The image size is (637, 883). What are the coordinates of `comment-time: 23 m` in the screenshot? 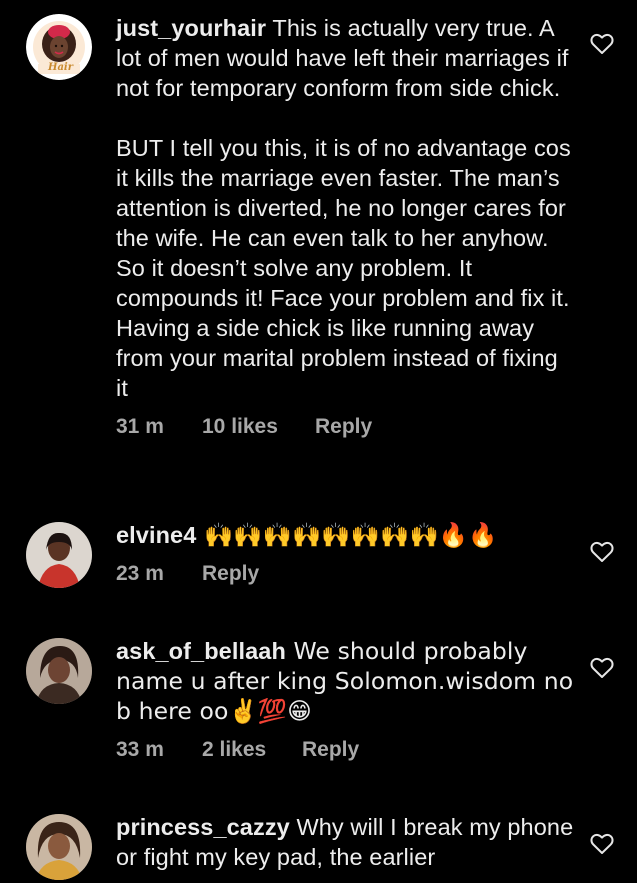 It's located at (140, 573).